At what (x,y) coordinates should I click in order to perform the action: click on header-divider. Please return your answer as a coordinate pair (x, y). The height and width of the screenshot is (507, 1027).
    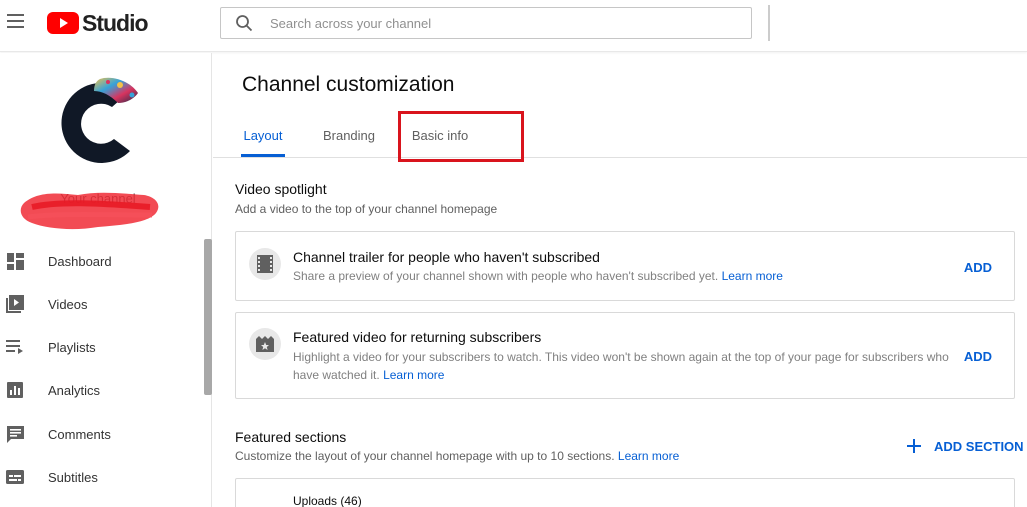
    Looking at the image, I should click on (769, 23).